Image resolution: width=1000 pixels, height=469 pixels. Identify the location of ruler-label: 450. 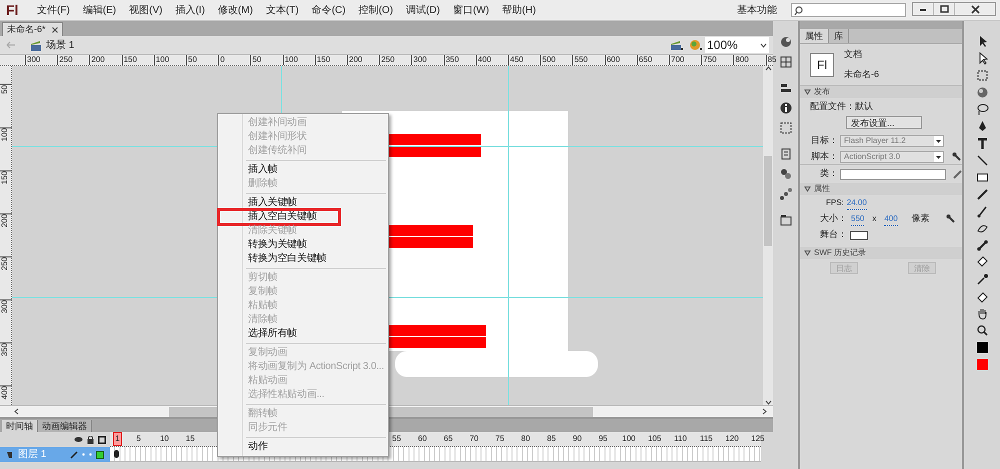
(516, 60).